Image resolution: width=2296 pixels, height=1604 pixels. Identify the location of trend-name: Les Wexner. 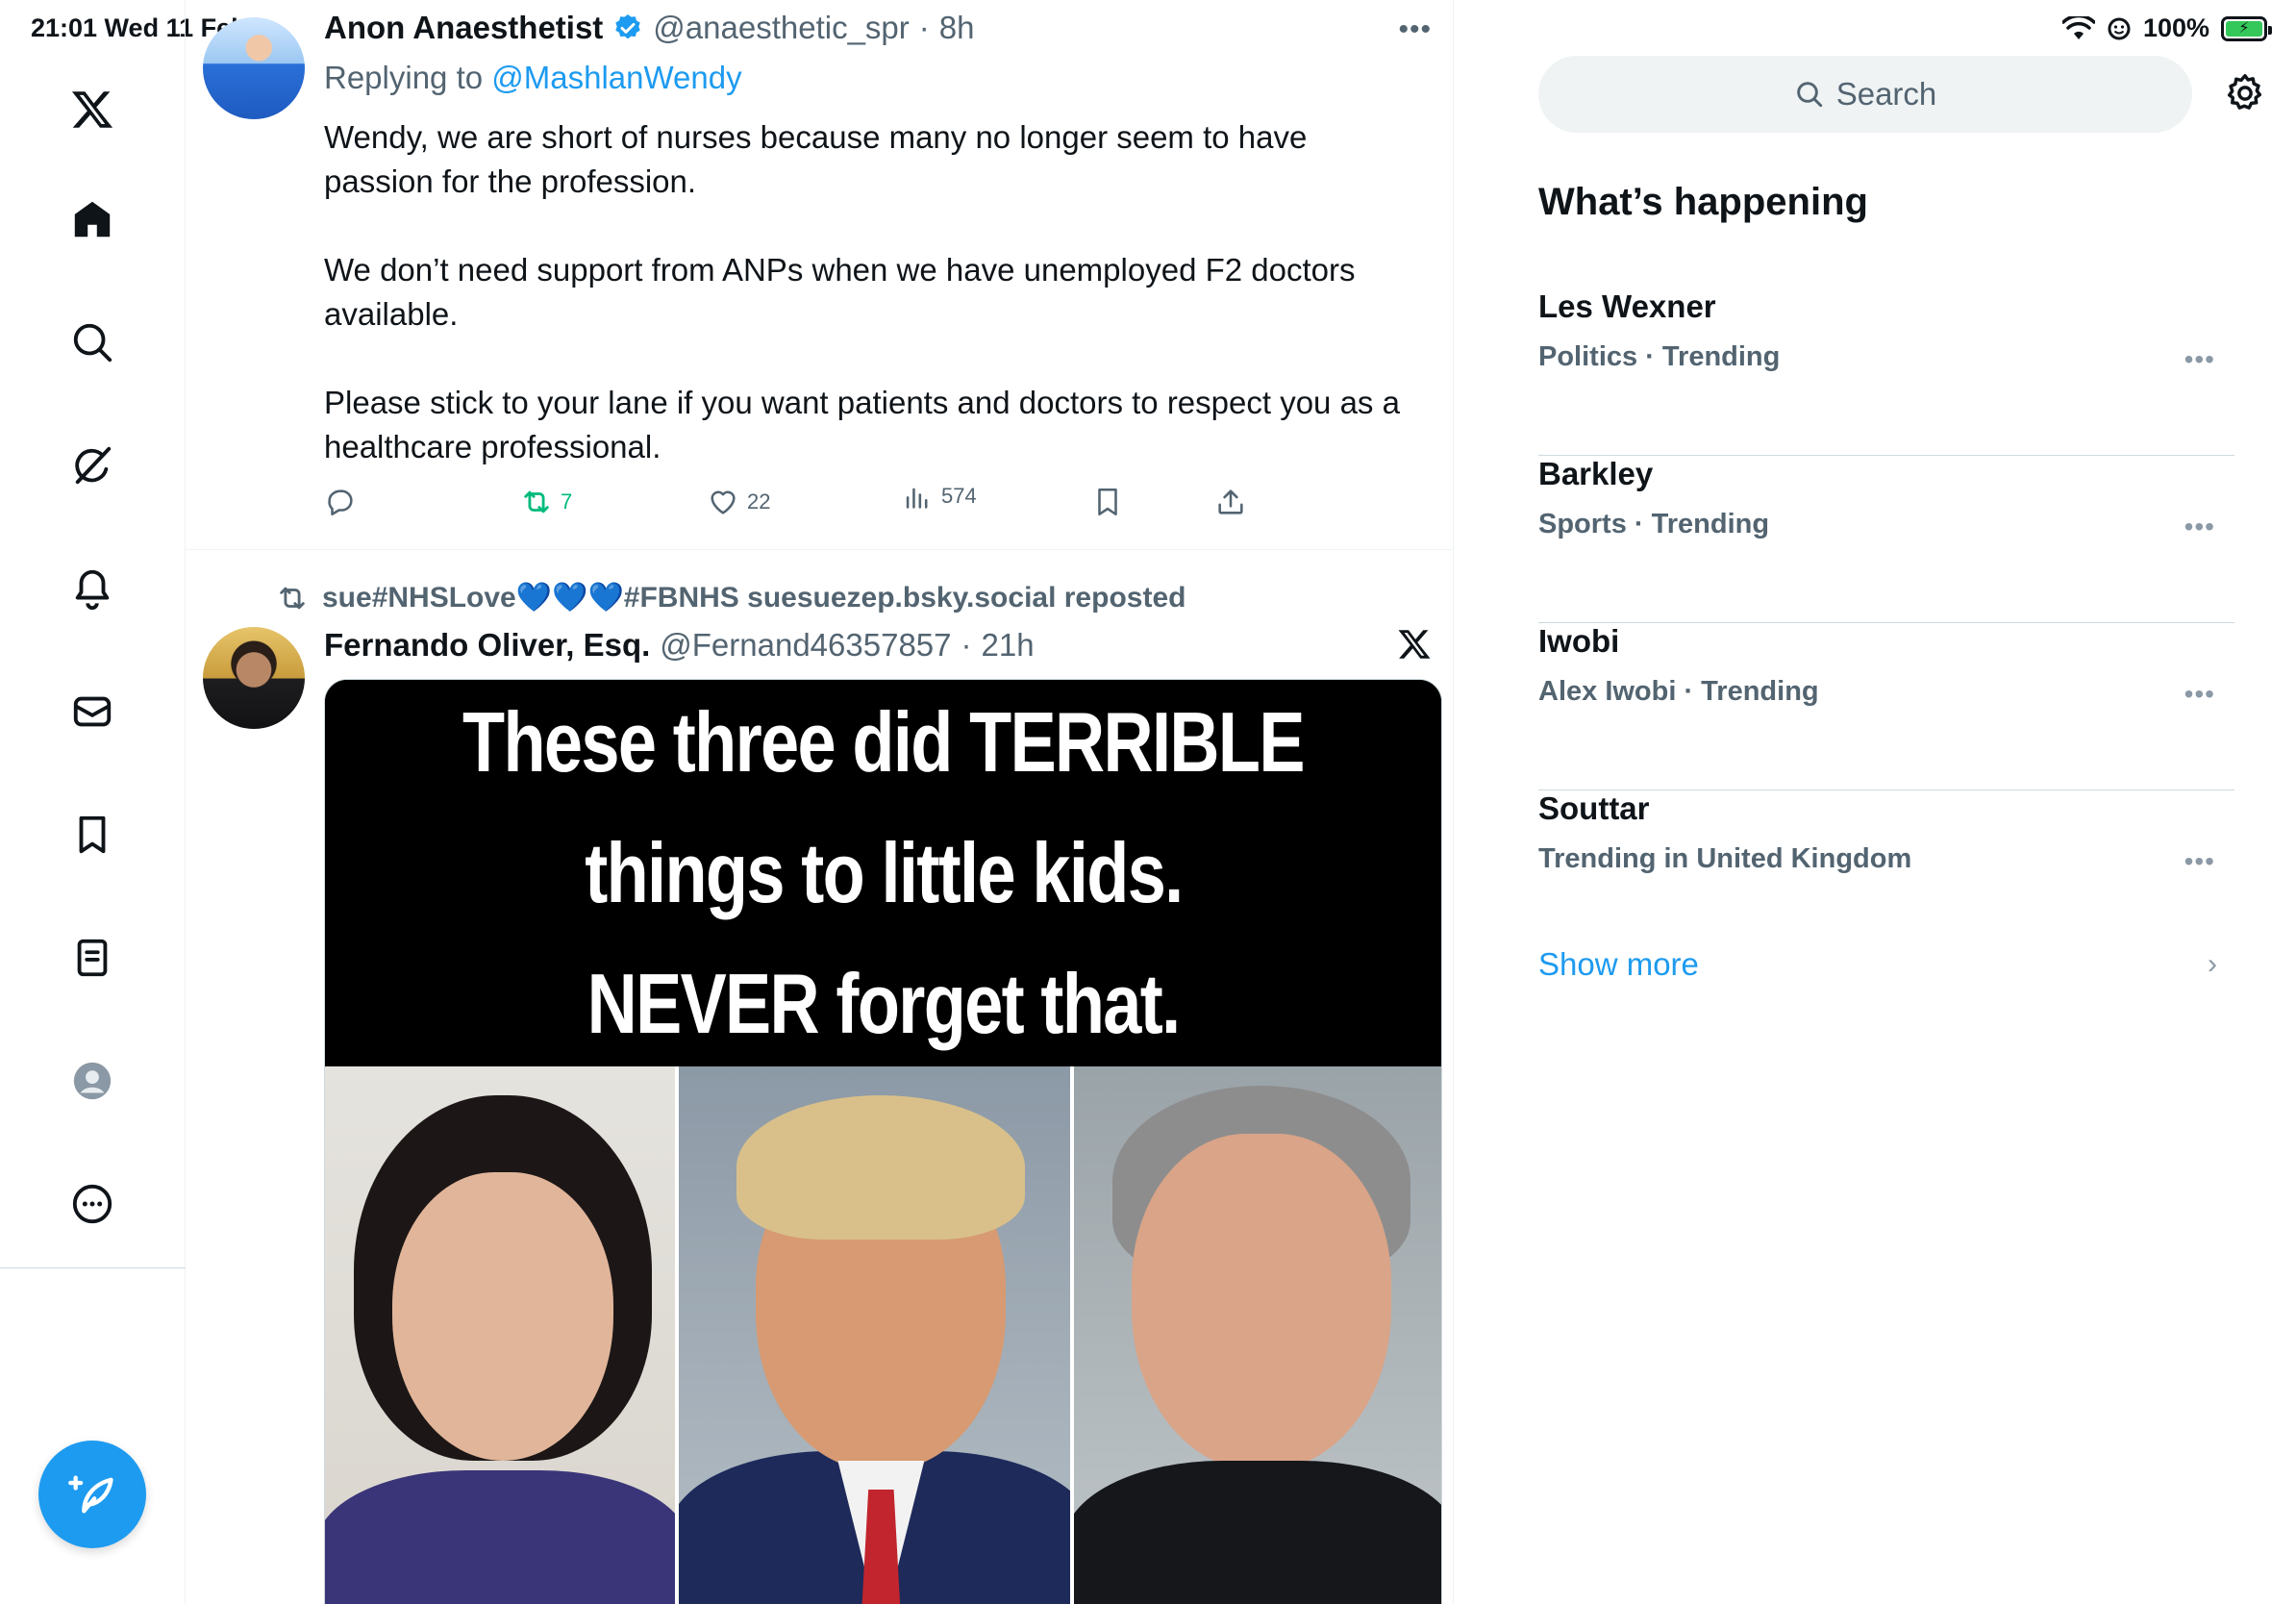
(1627, 306).